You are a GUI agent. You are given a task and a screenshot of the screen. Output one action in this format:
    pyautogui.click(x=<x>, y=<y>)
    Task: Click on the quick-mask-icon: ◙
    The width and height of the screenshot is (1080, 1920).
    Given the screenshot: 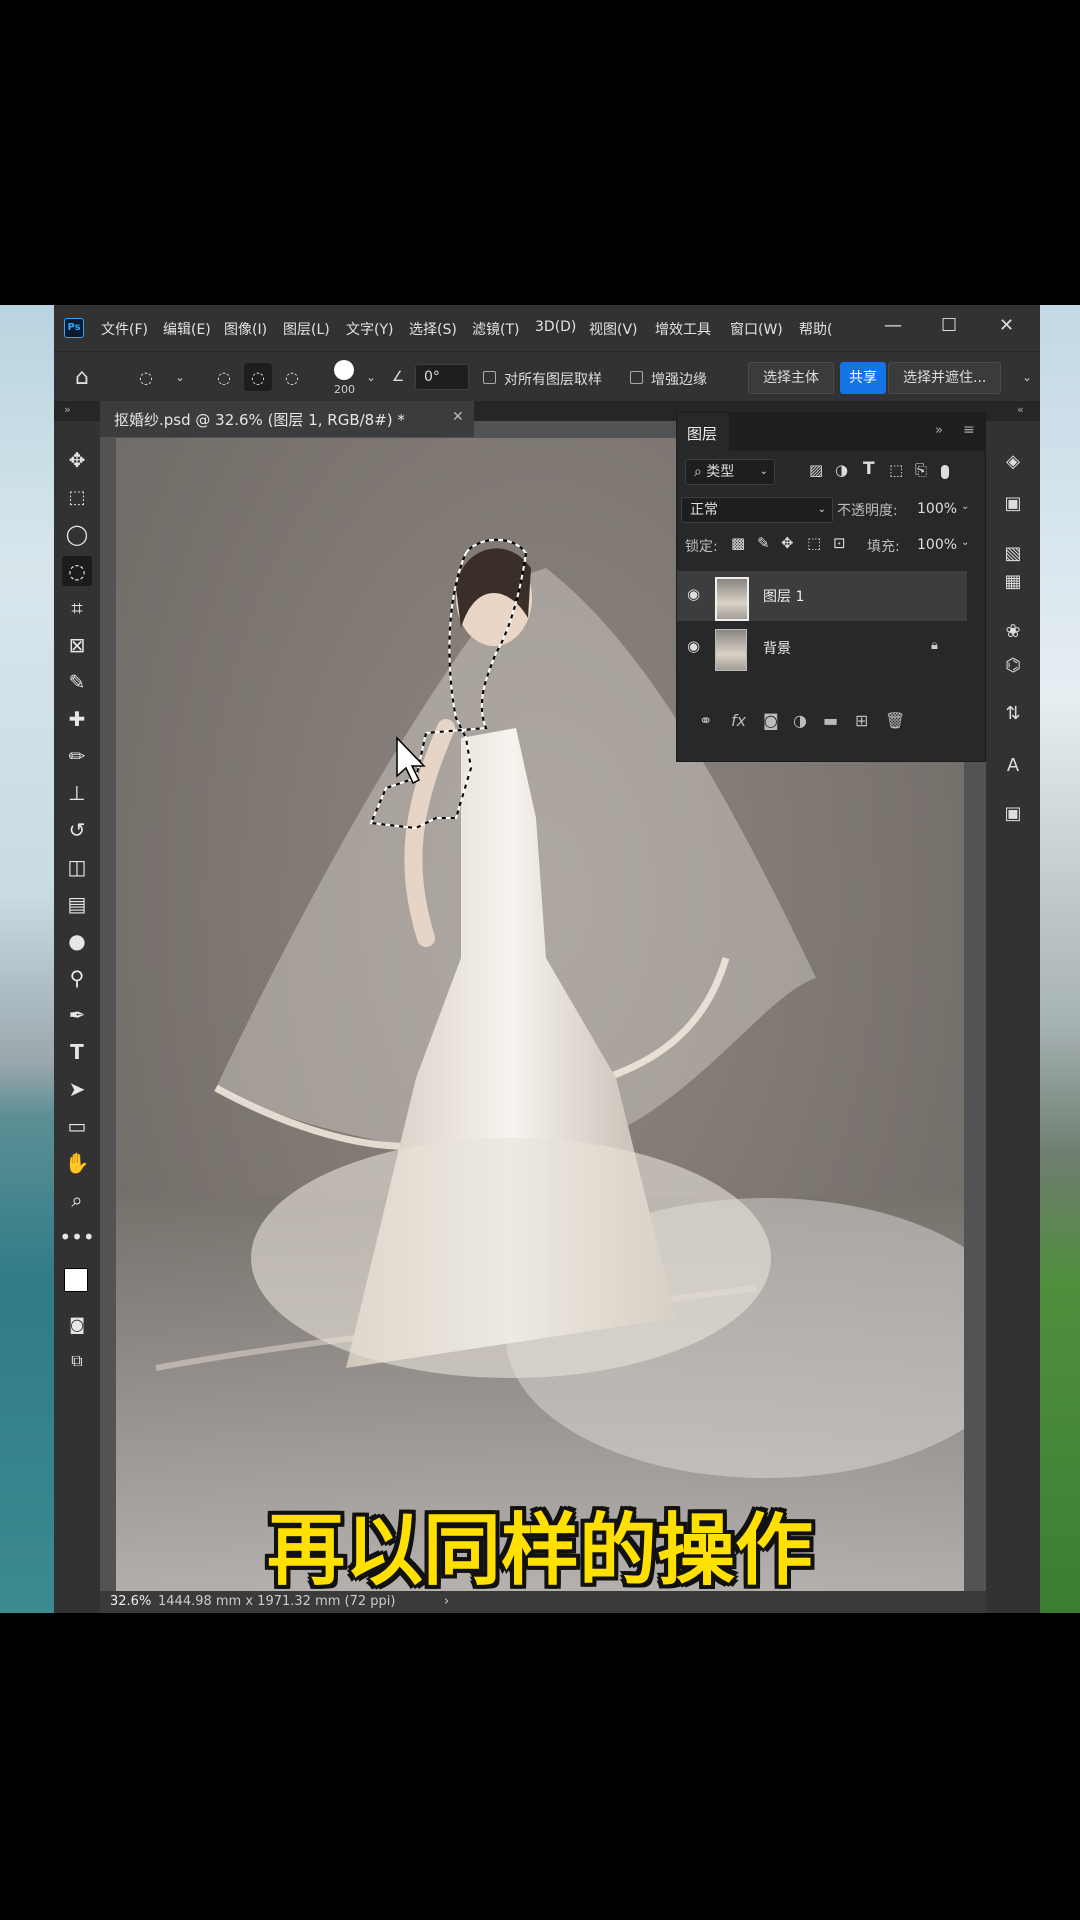 What is the action you would take?
    pyautogui.click(x=77, y=1324)
    